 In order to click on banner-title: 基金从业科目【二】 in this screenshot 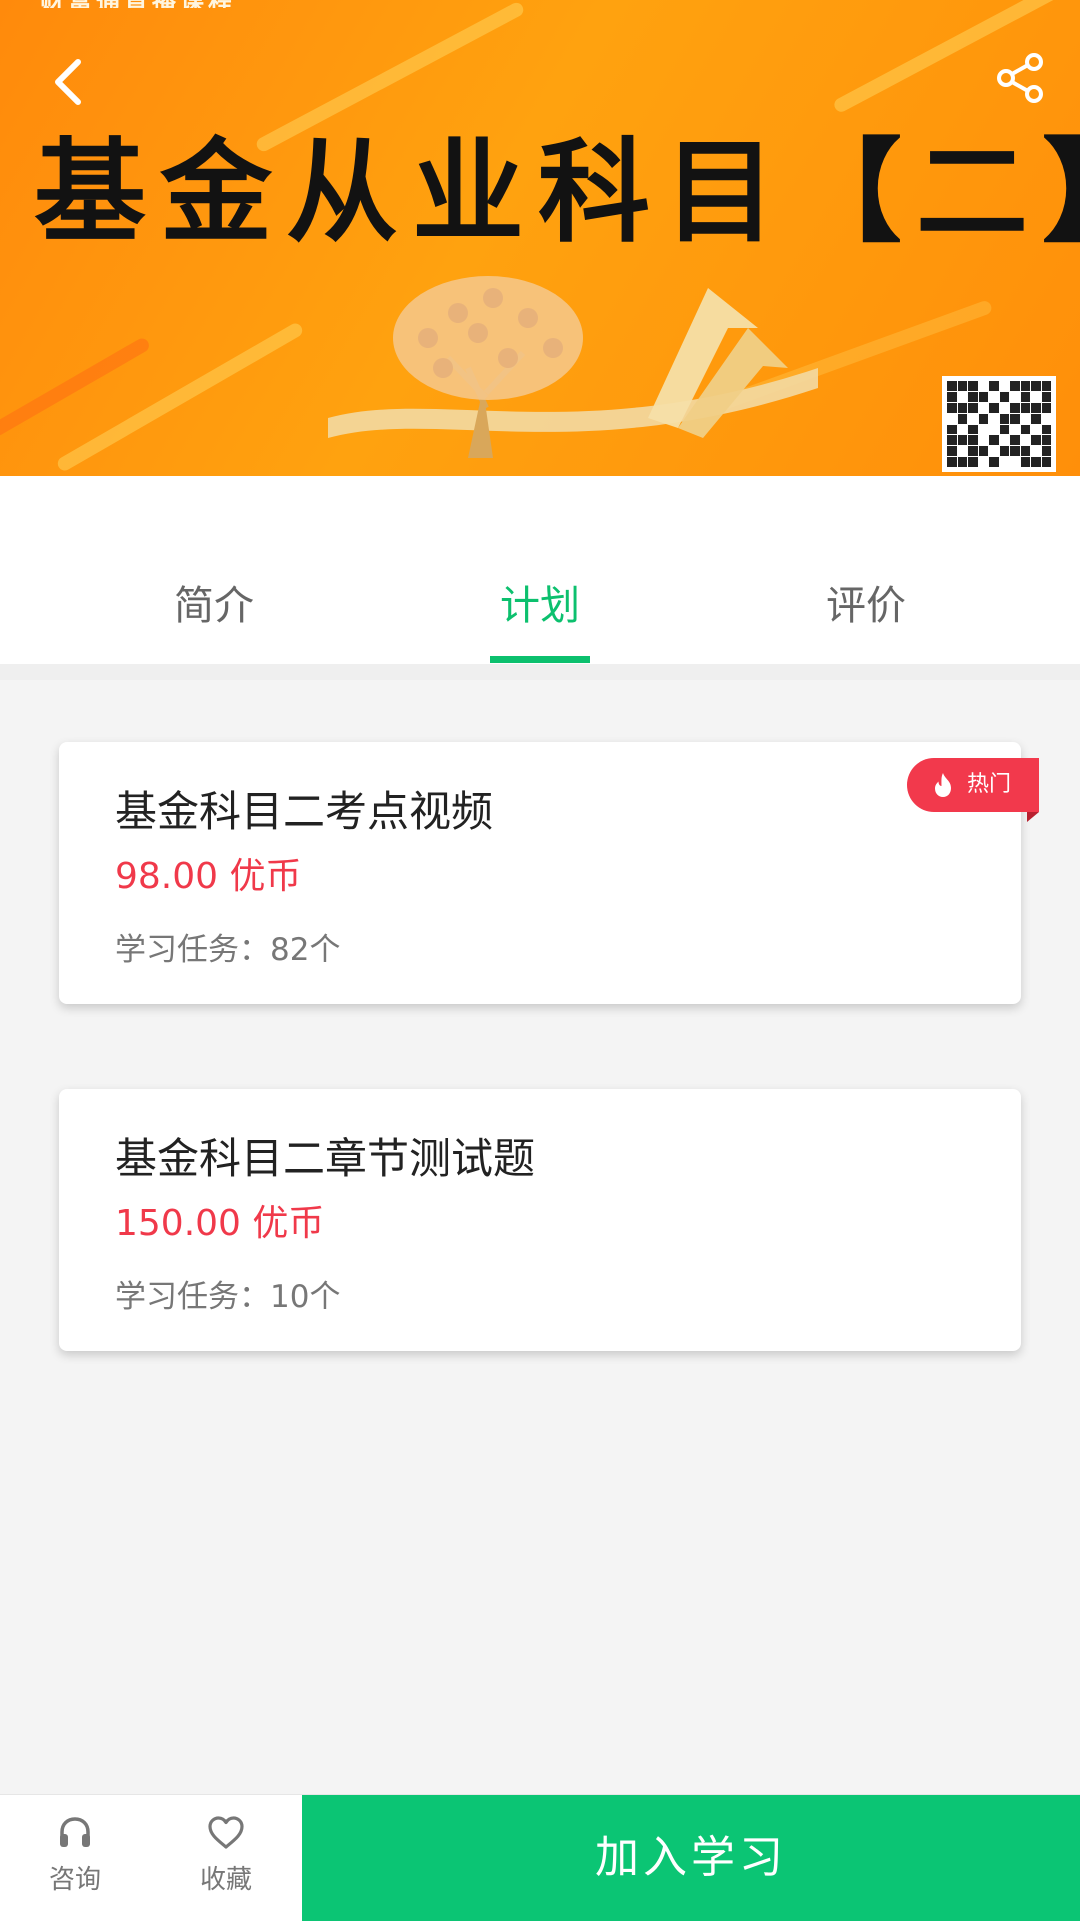, I will do `click(557, 193)`.